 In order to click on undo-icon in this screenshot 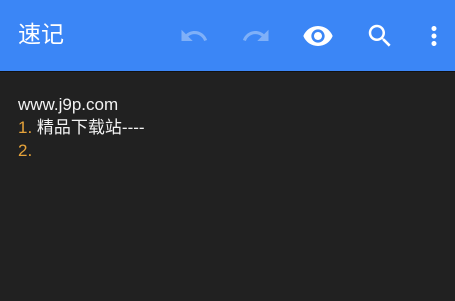, I will do `click(194, 36)`.